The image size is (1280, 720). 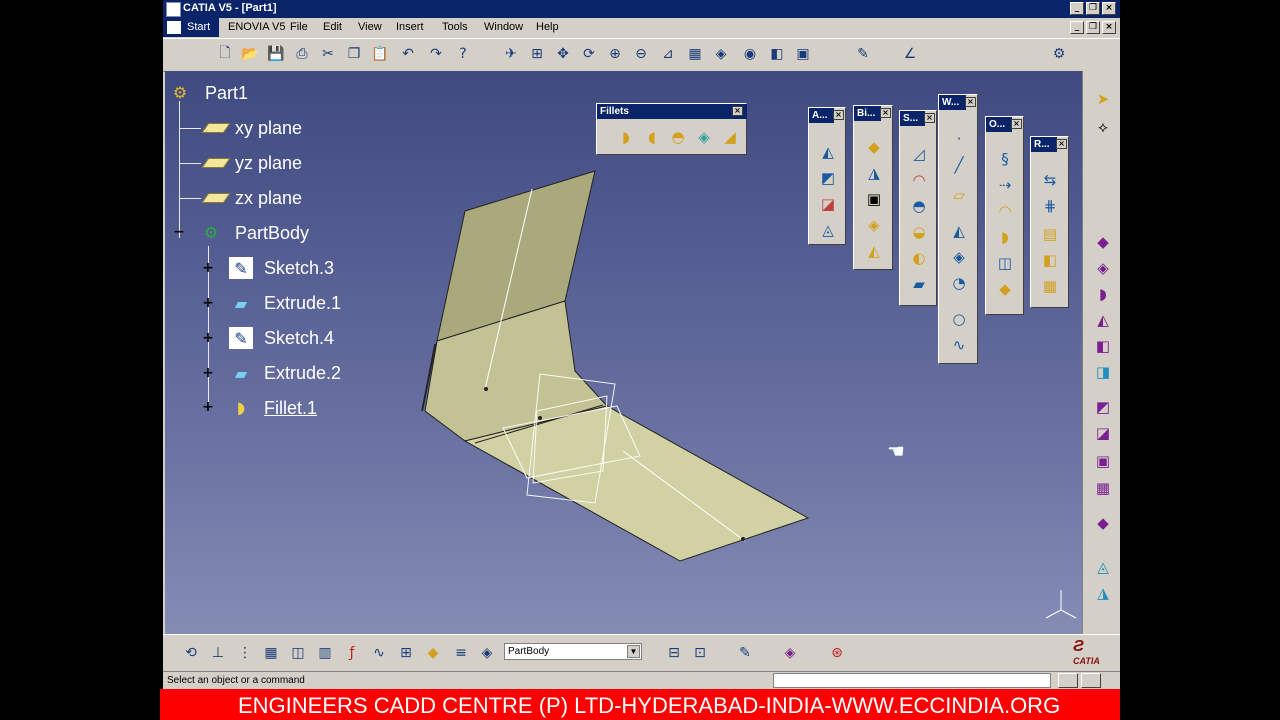 What do you see at coordinates (1005, 211) in the screenshot?
I see `rotate-tool-icon: ◠` at bounding box center [1005, 211].